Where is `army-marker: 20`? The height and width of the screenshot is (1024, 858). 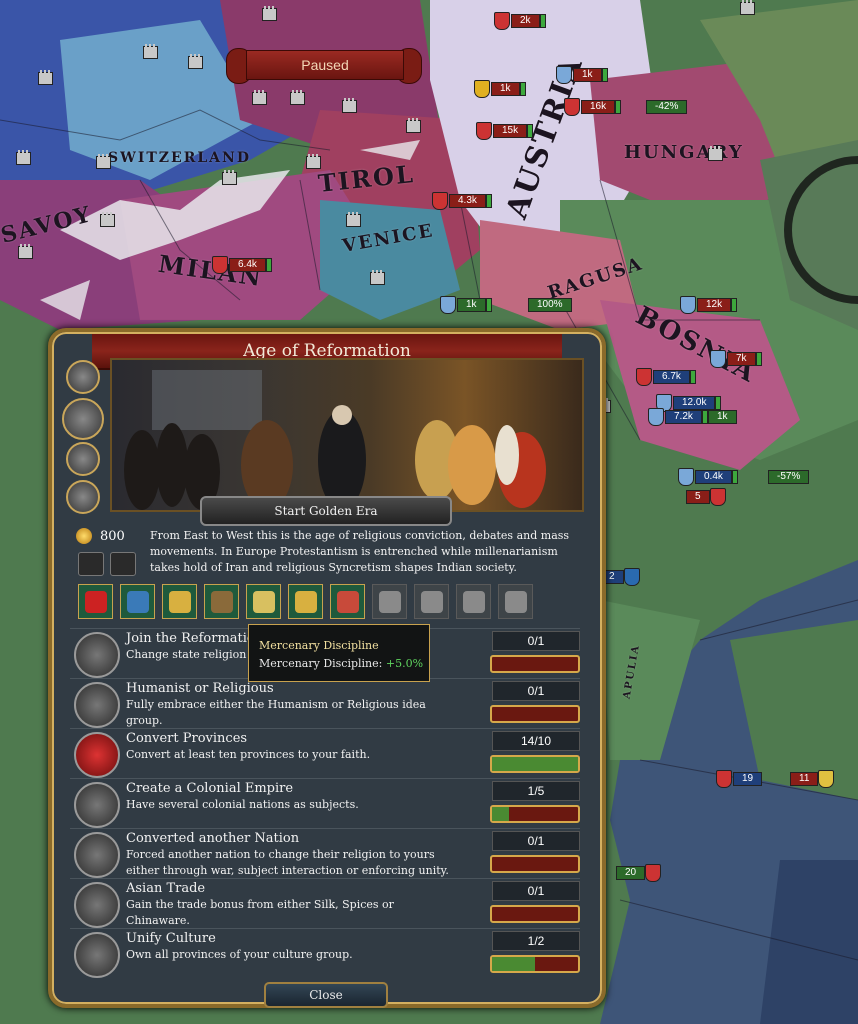 army-marker: 20 is located at coordinates (639, 873).